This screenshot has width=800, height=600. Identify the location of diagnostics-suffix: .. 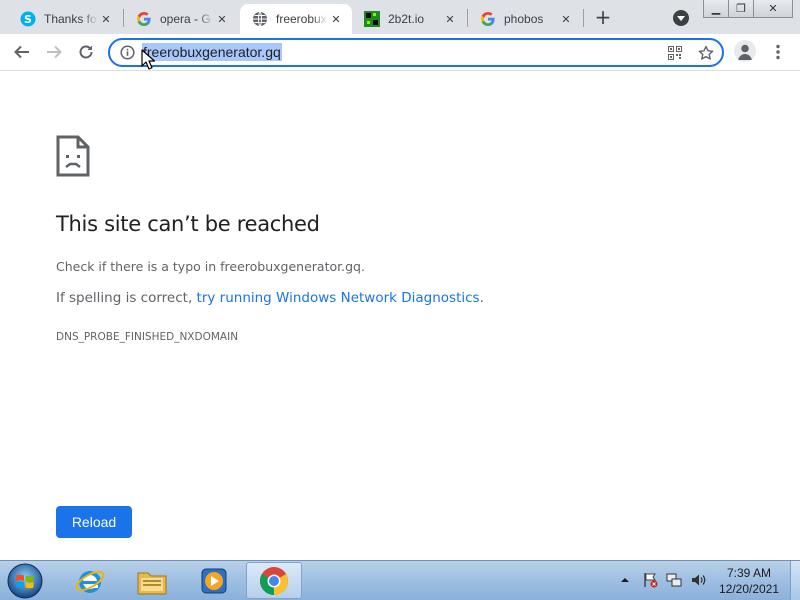
(481, 298).